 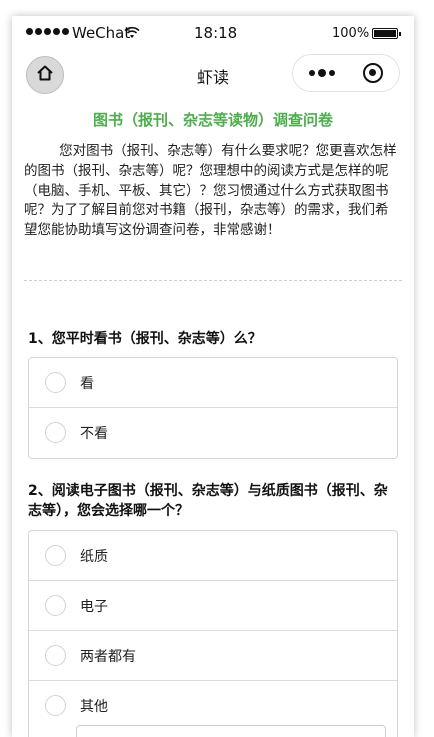 What do you see at coordinates (351, 33) in the screenshot?
I see `battery-percent: 100%` at bounding box center [351, 33].